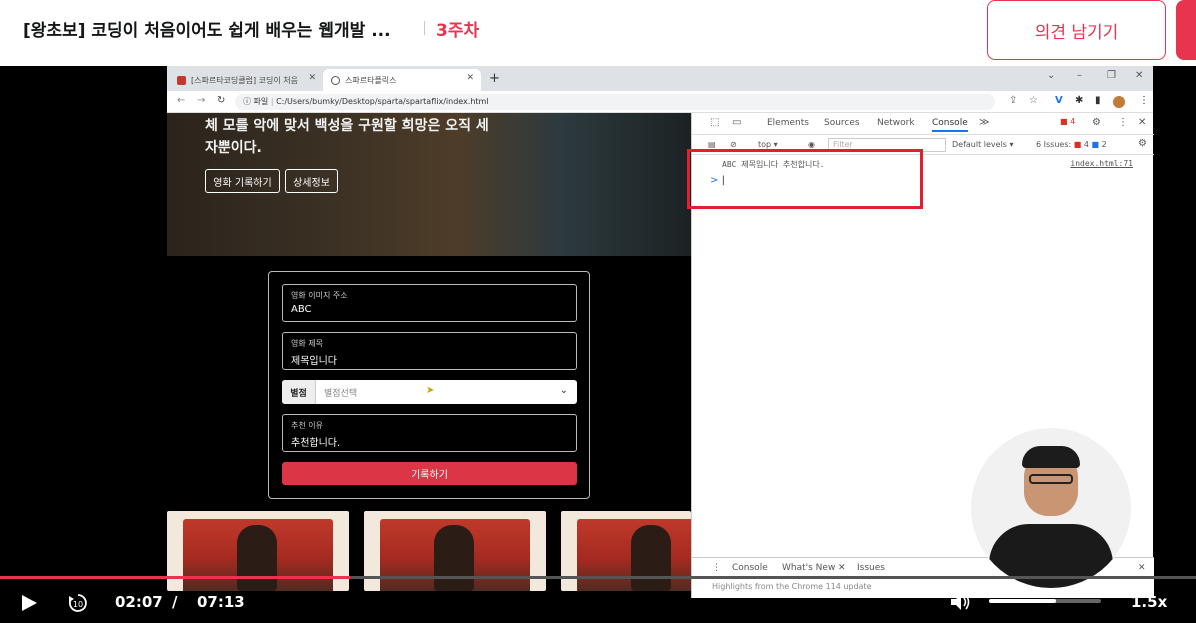 Image resolution: width=1196 pixels, height=623 pixels. What do you see at coordinates (1104, 144) in the screenshot?
I see `issues-info-count: 2` at bounding box center [1104, 144].